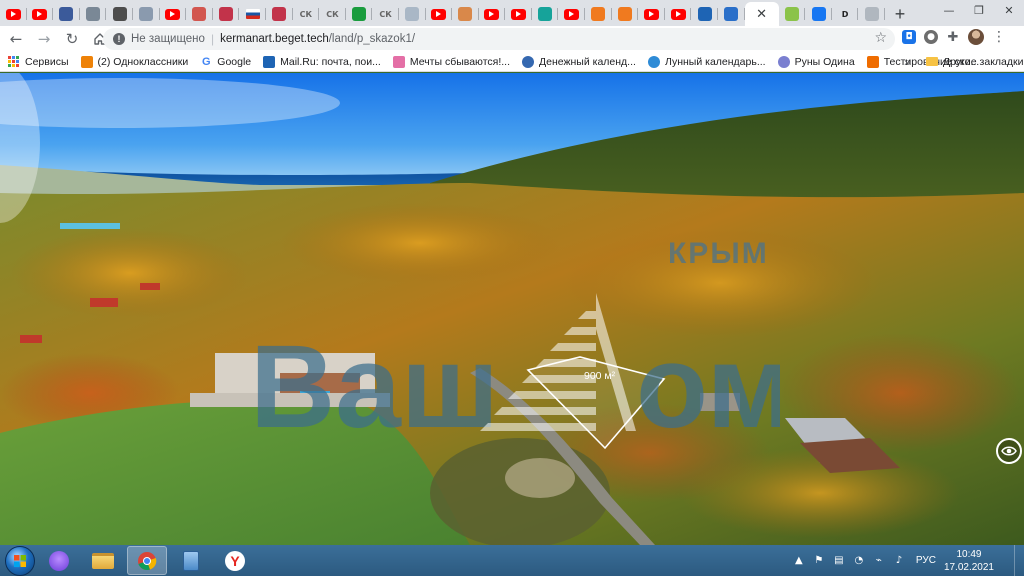 This screenshot has height=576, width=1024. I want to click on close-icon: ✕, so click(761, 14).